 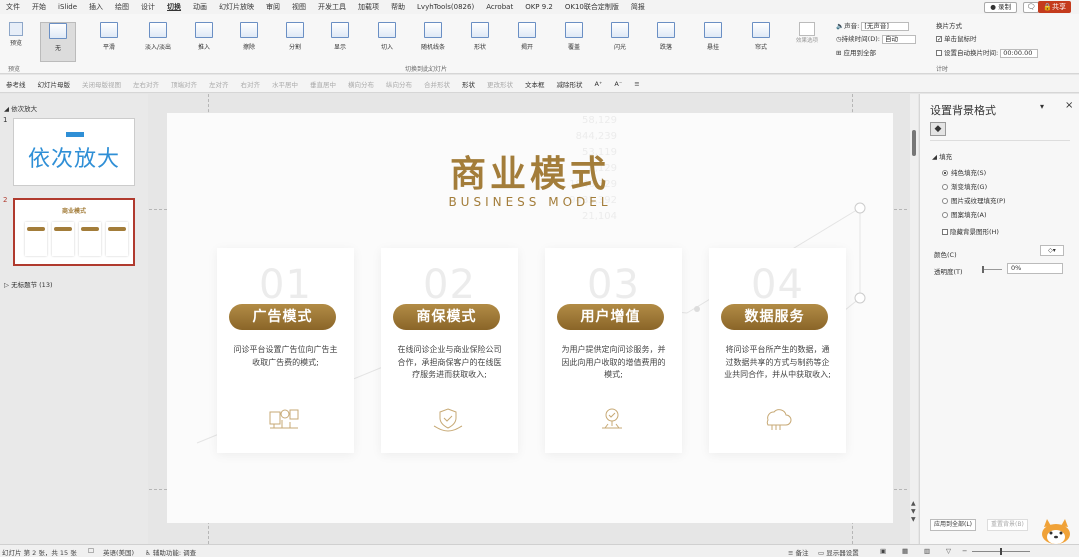 I want to click on toolbar-item: 参考线, so click(x=16, y=84).